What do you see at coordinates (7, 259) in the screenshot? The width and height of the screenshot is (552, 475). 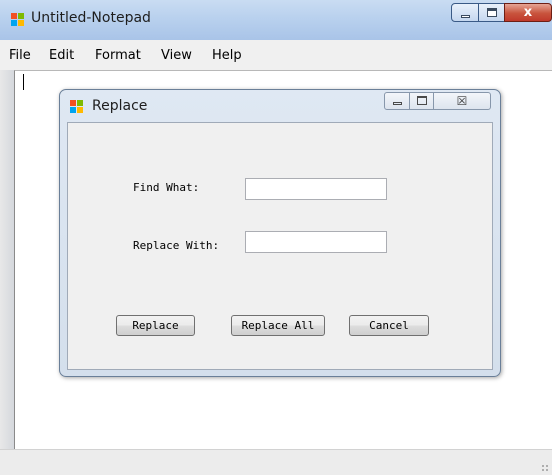 I see `window-left-edge` at bounding box center [7, 259].